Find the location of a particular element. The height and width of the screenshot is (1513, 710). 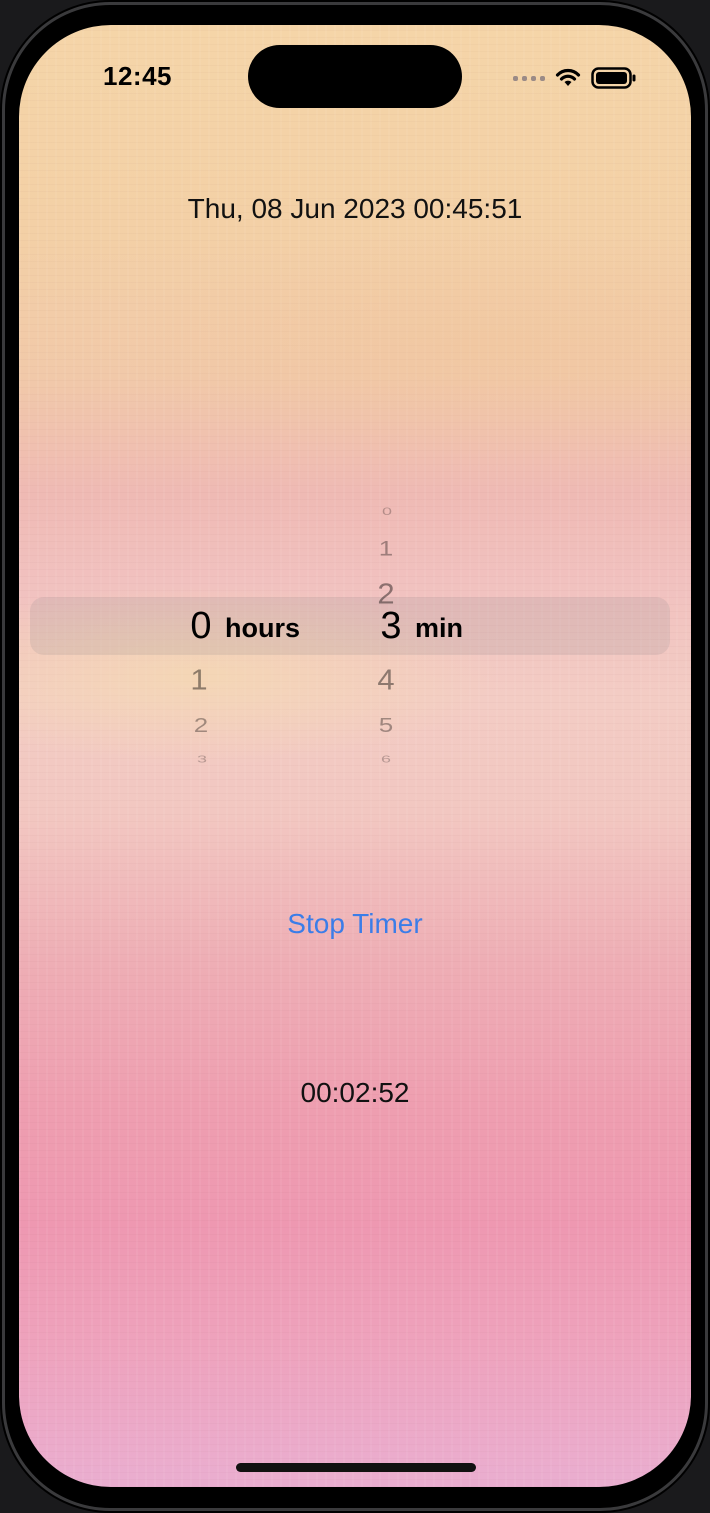

cellular-signal-icon is located at coordinates (529, 78).